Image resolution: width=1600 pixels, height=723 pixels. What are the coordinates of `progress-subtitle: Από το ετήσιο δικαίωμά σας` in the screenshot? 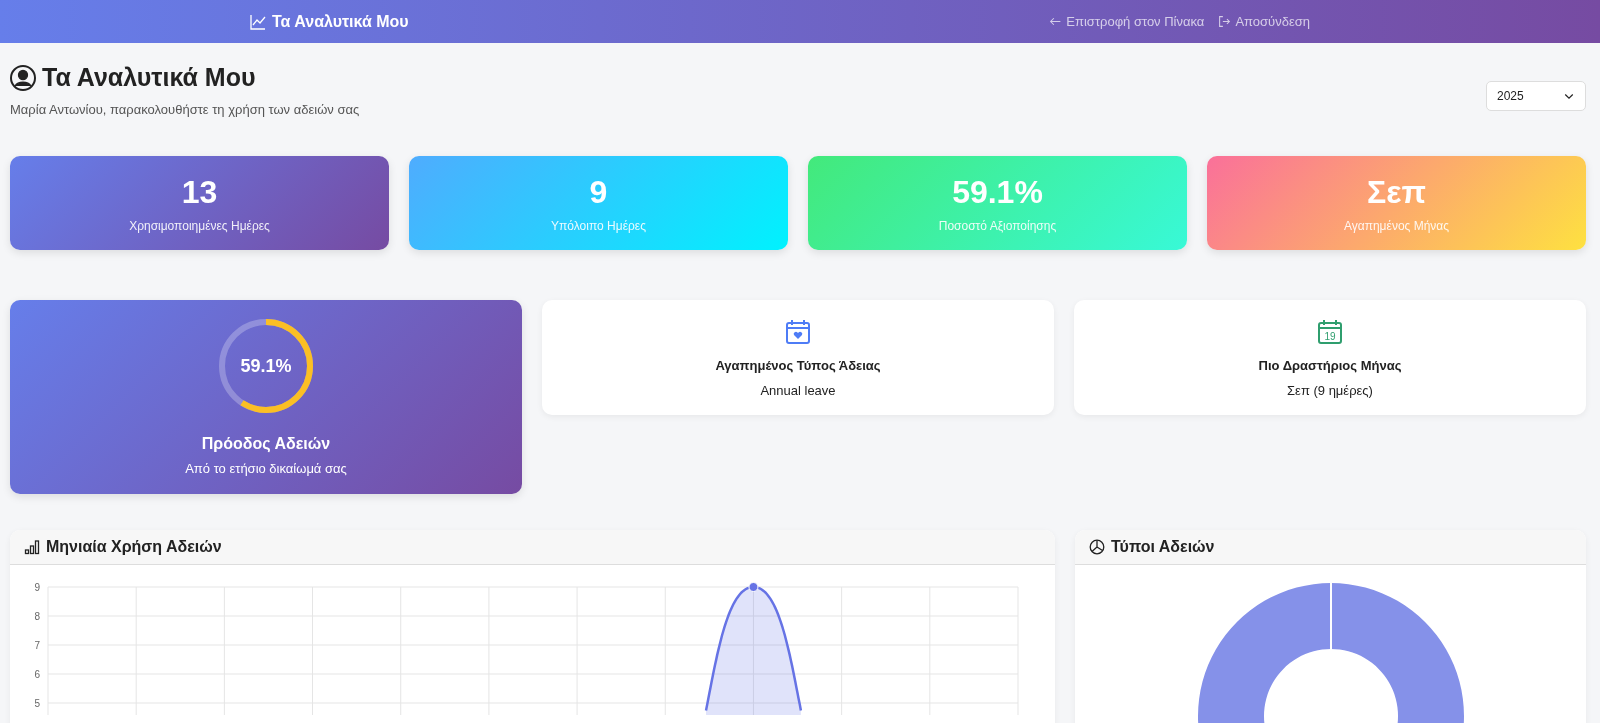 It's located at (266, 468).